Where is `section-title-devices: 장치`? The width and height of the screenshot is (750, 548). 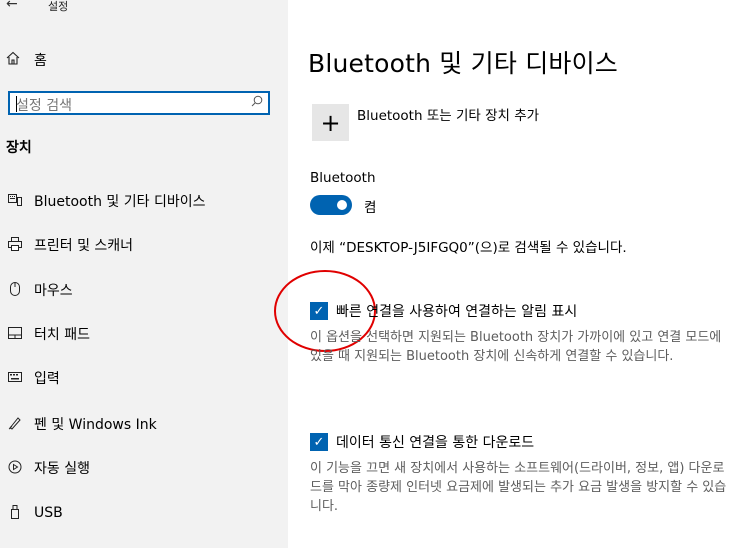
section-title-devices: 장치 is located at coordinates (19, 148).